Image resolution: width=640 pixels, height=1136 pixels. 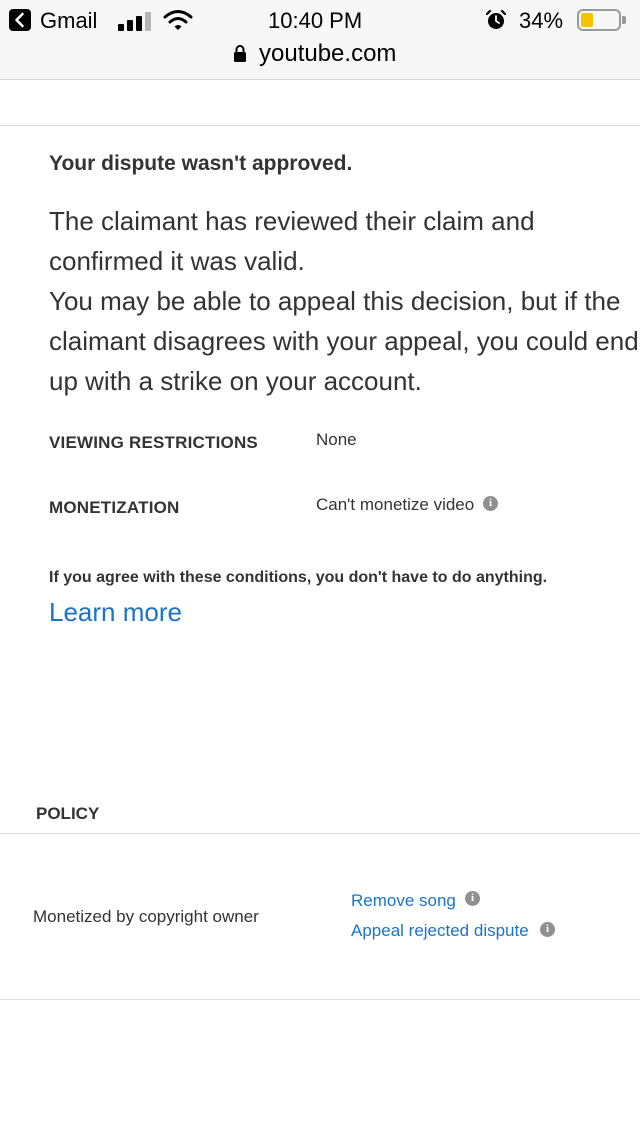 What do you see at coordinates (541, 20) in the screenshot?
I see `battery-percent: 34%` at bounding box center [541, 20].